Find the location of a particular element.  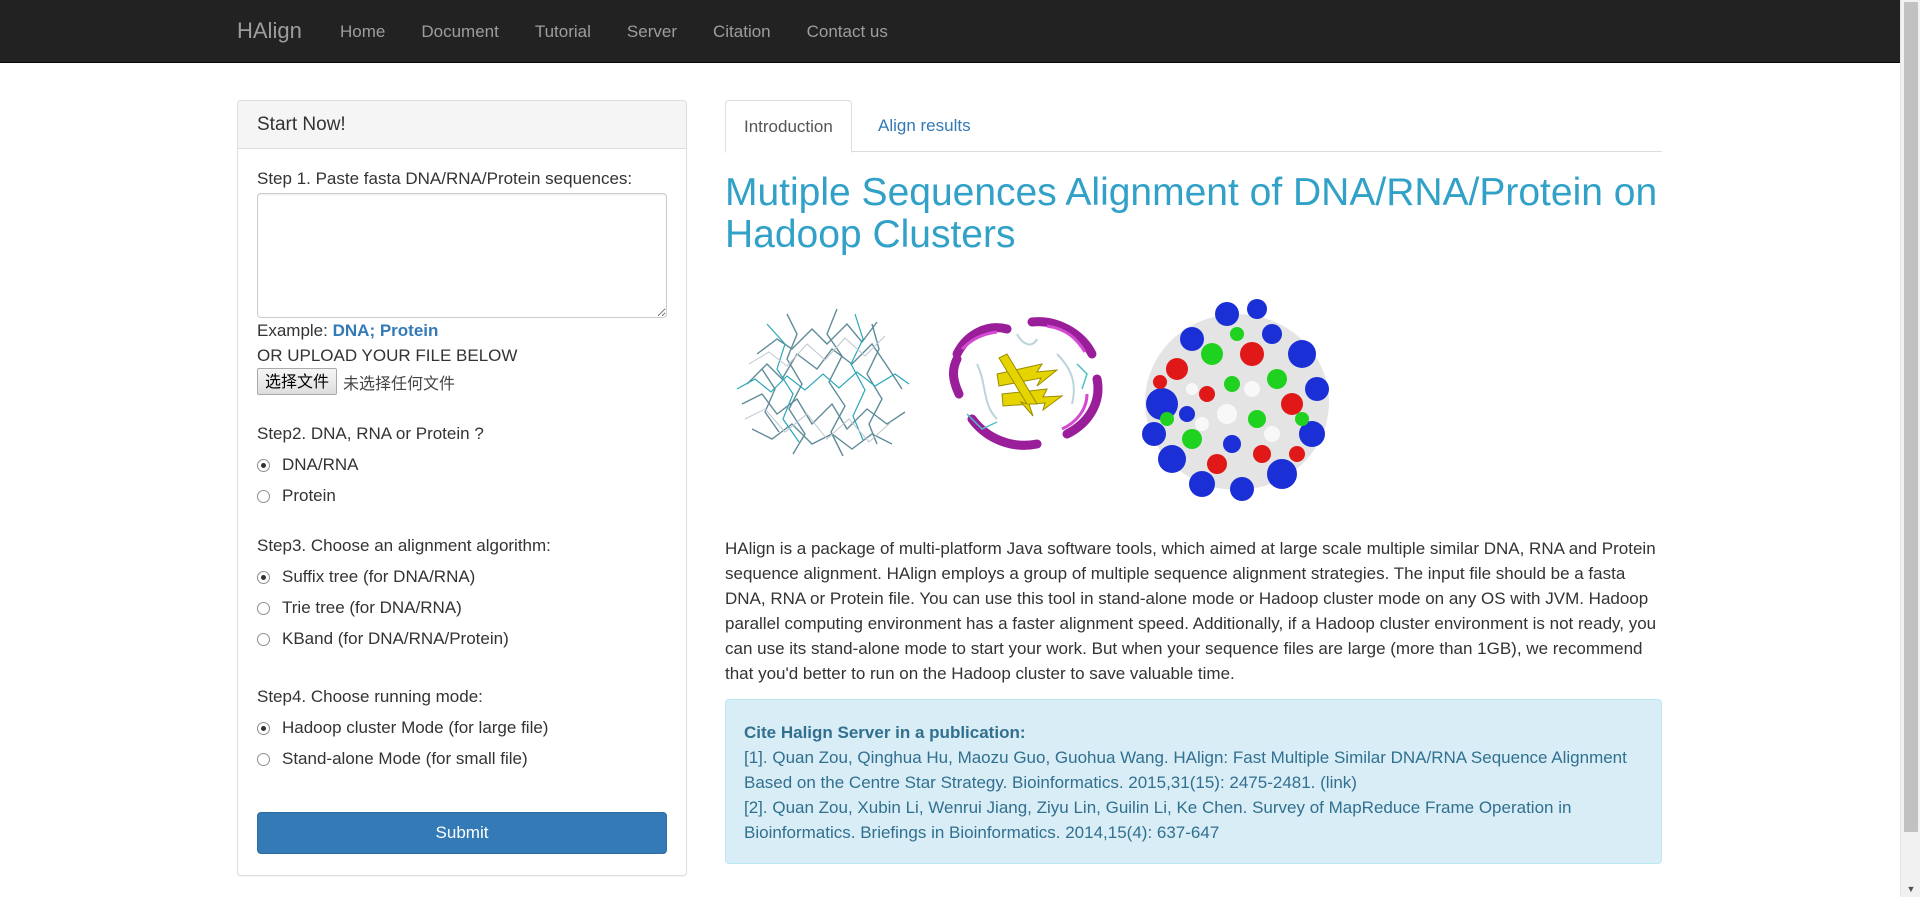

radio-protein-control is located at coordinates (263, 496).